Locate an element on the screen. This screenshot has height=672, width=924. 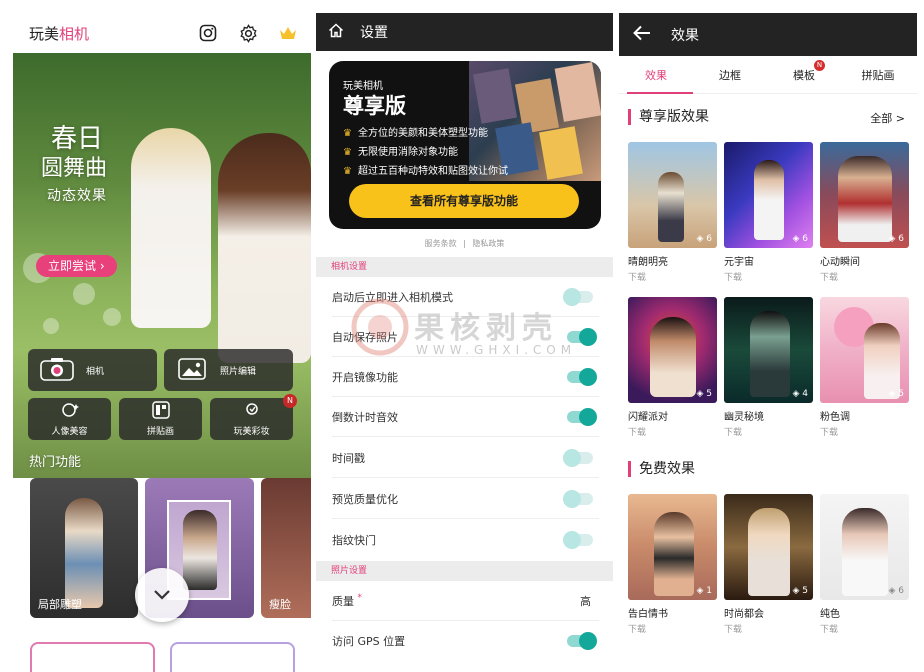
hot-card-label: 瘦脸 is located at coordinates (280, 604).